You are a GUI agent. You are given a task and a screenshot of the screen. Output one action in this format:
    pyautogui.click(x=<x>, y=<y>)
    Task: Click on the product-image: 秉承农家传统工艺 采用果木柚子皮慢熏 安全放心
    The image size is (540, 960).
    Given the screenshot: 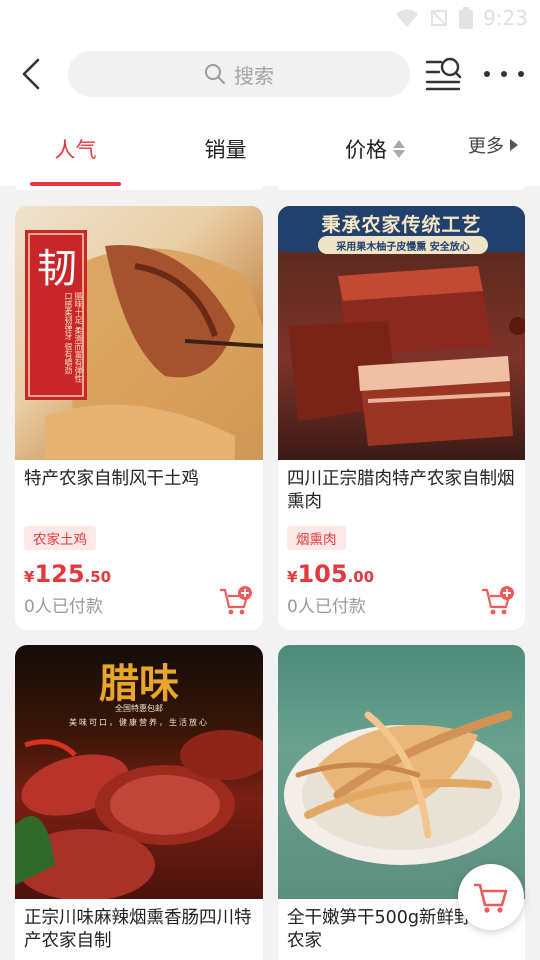 What is the action you would take?
    pyautogui.click(x=401, y=333)
    